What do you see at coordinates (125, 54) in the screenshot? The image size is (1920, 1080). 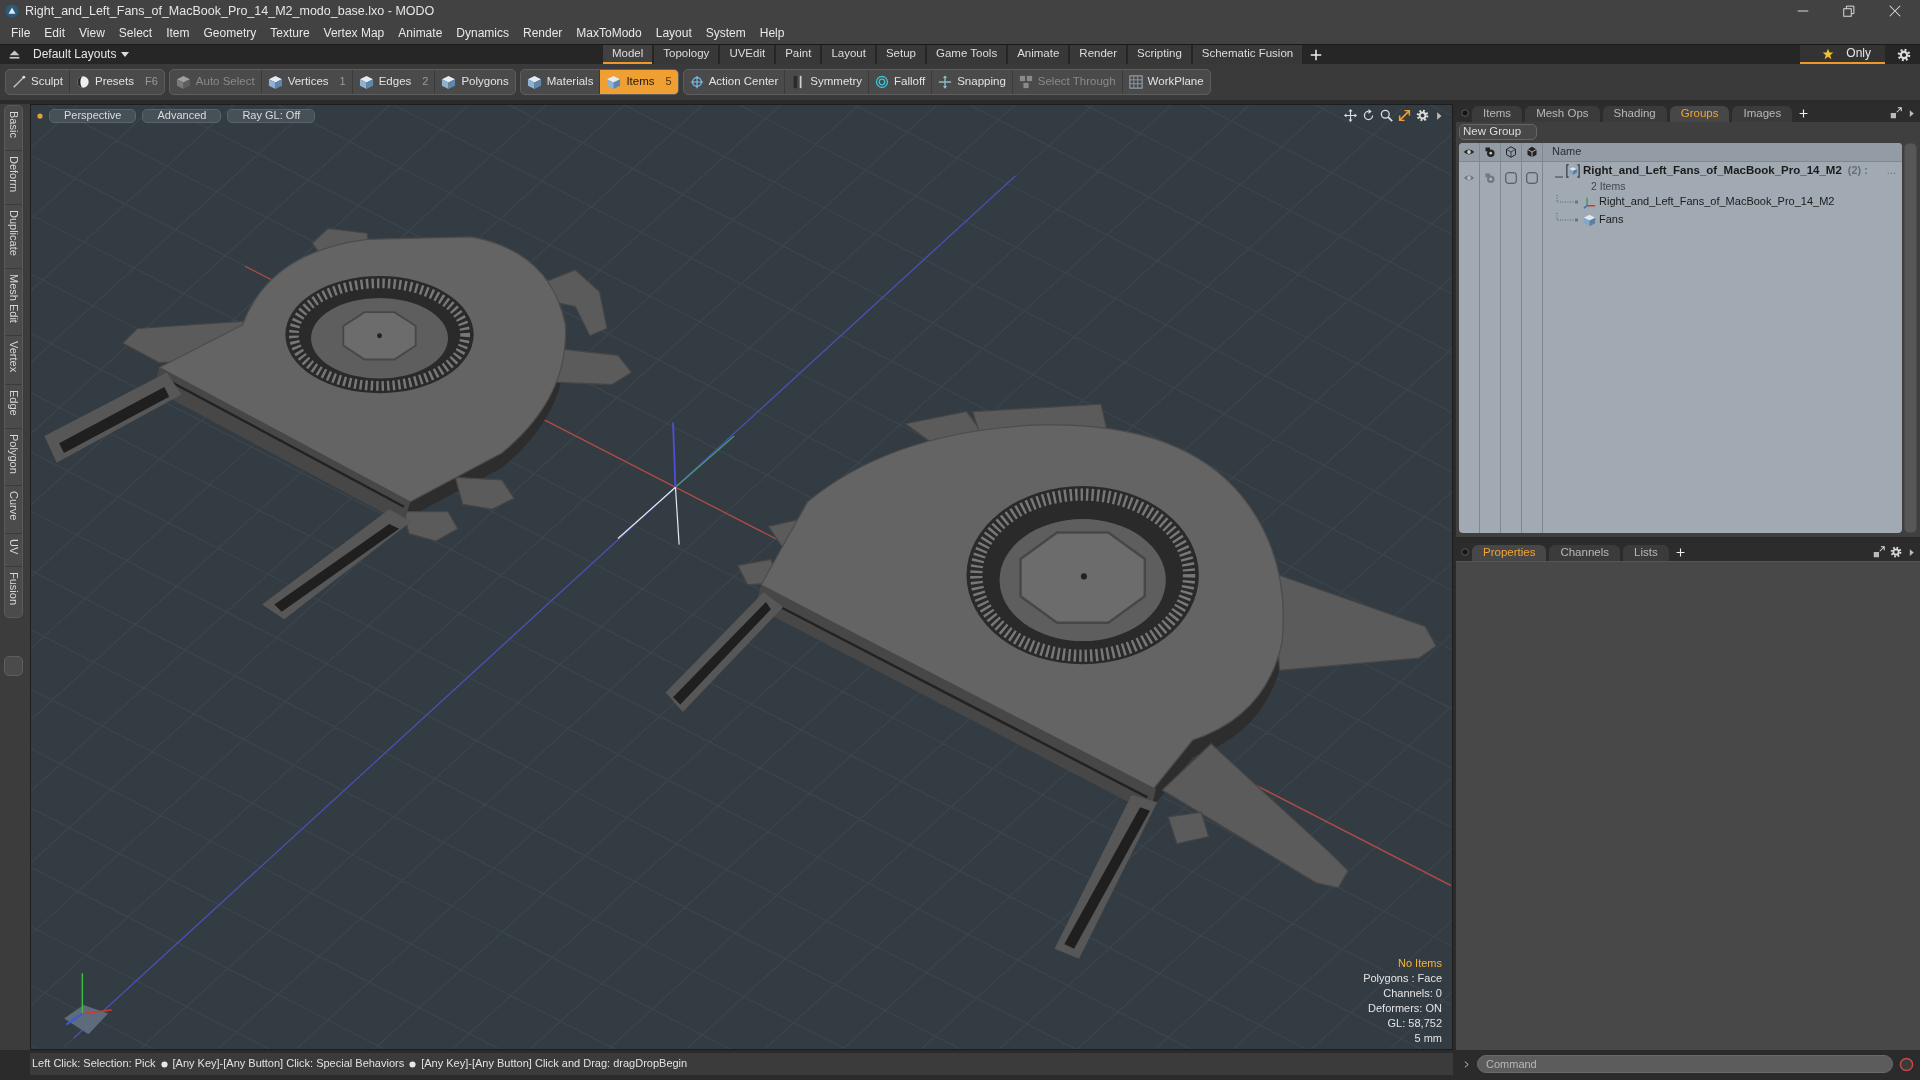 I see `caret-icon` at bounding box center [125, 54].